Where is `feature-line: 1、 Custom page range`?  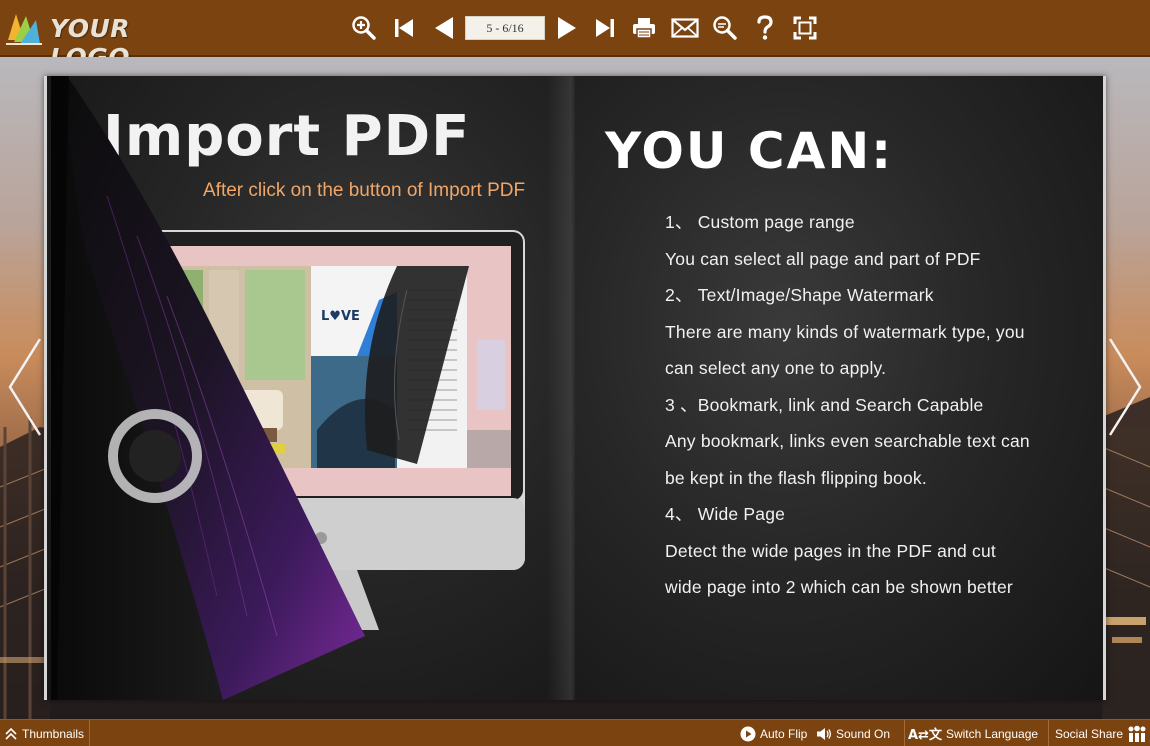
feature-line: 1、 Custom page range is located at coordinates (760, 222).